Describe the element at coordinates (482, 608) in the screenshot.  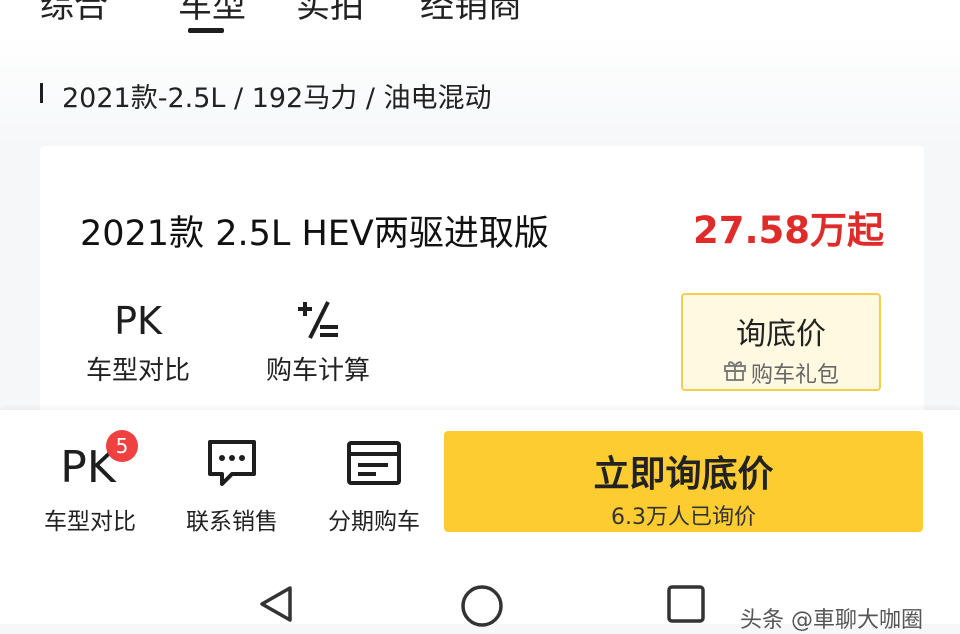
I see `home-icon` at that location.